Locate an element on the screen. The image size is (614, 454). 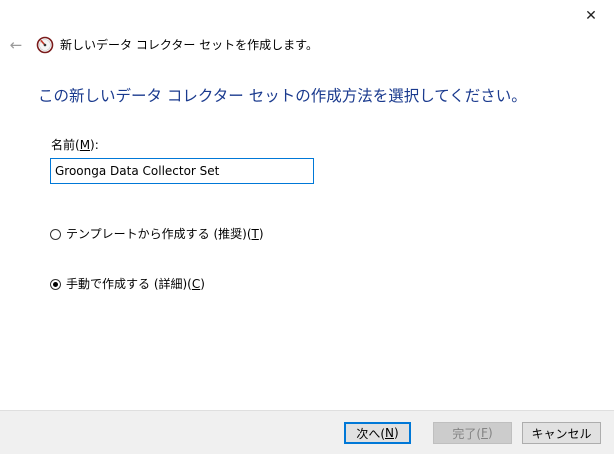
radio-template-accesskey: T is located at coordinates (255, 234).